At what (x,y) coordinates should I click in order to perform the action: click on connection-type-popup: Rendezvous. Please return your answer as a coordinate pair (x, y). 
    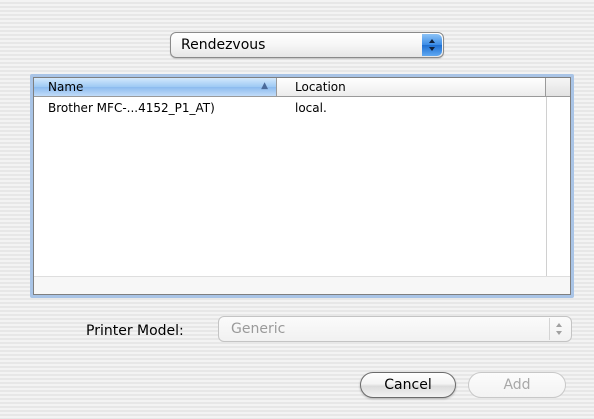
    Looking at the image, I should click on (307, 45).